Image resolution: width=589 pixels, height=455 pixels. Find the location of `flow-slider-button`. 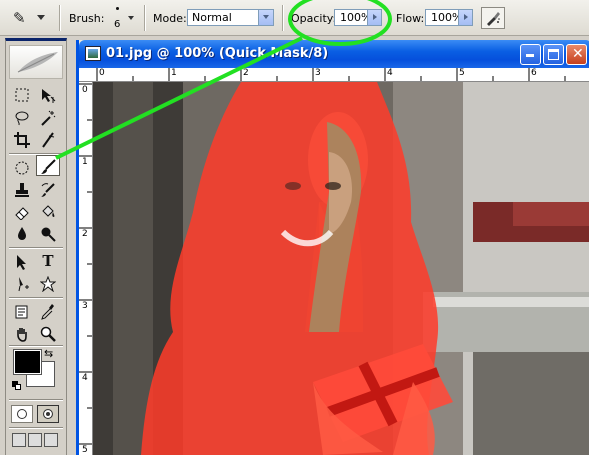

flow-slider-button is located at coordinates (465, 17).